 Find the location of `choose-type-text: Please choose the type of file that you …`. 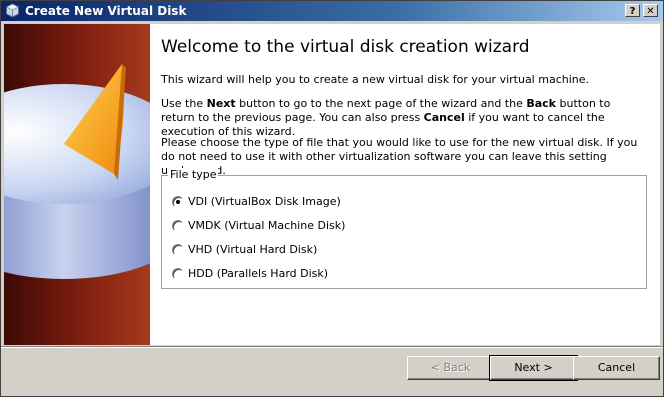

choose-type-text: Please choose the type of file that you … is located at coordinates (399, 156).